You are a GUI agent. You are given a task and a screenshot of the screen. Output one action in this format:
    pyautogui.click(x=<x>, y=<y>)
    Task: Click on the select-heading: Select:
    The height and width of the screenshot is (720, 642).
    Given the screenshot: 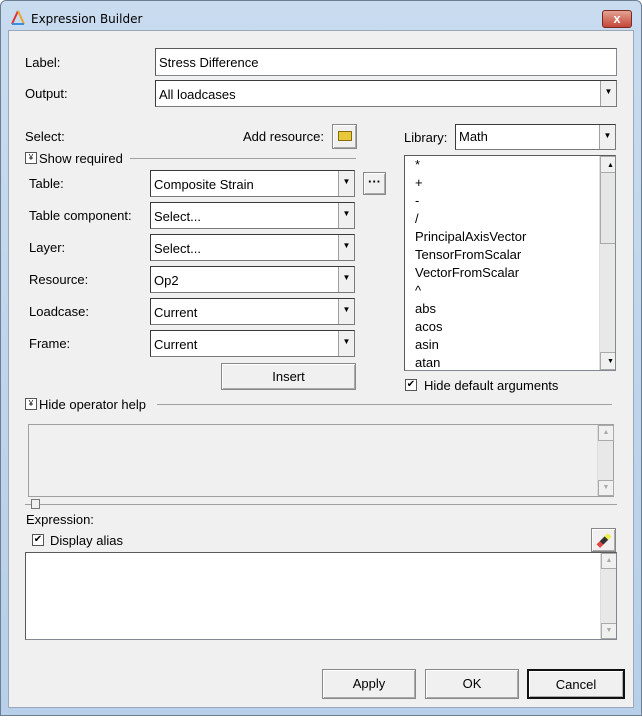 What is the action you would take?
    pyautogui.click(x=45, y=136)
    